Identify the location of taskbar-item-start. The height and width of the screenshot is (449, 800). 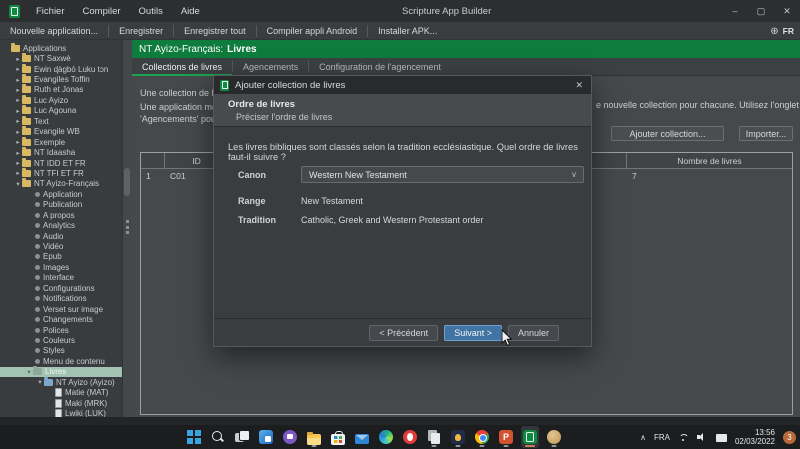
(194, 437).